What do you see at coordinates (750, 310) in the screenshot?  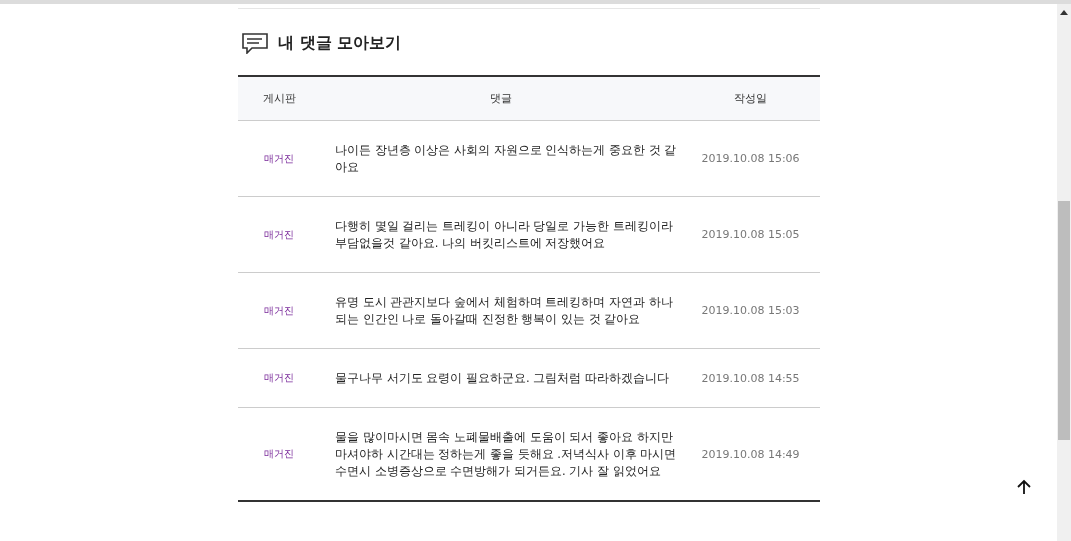 I see `date-cell-text: 2019.10.08 15:03` at bounding box center [750, 310].